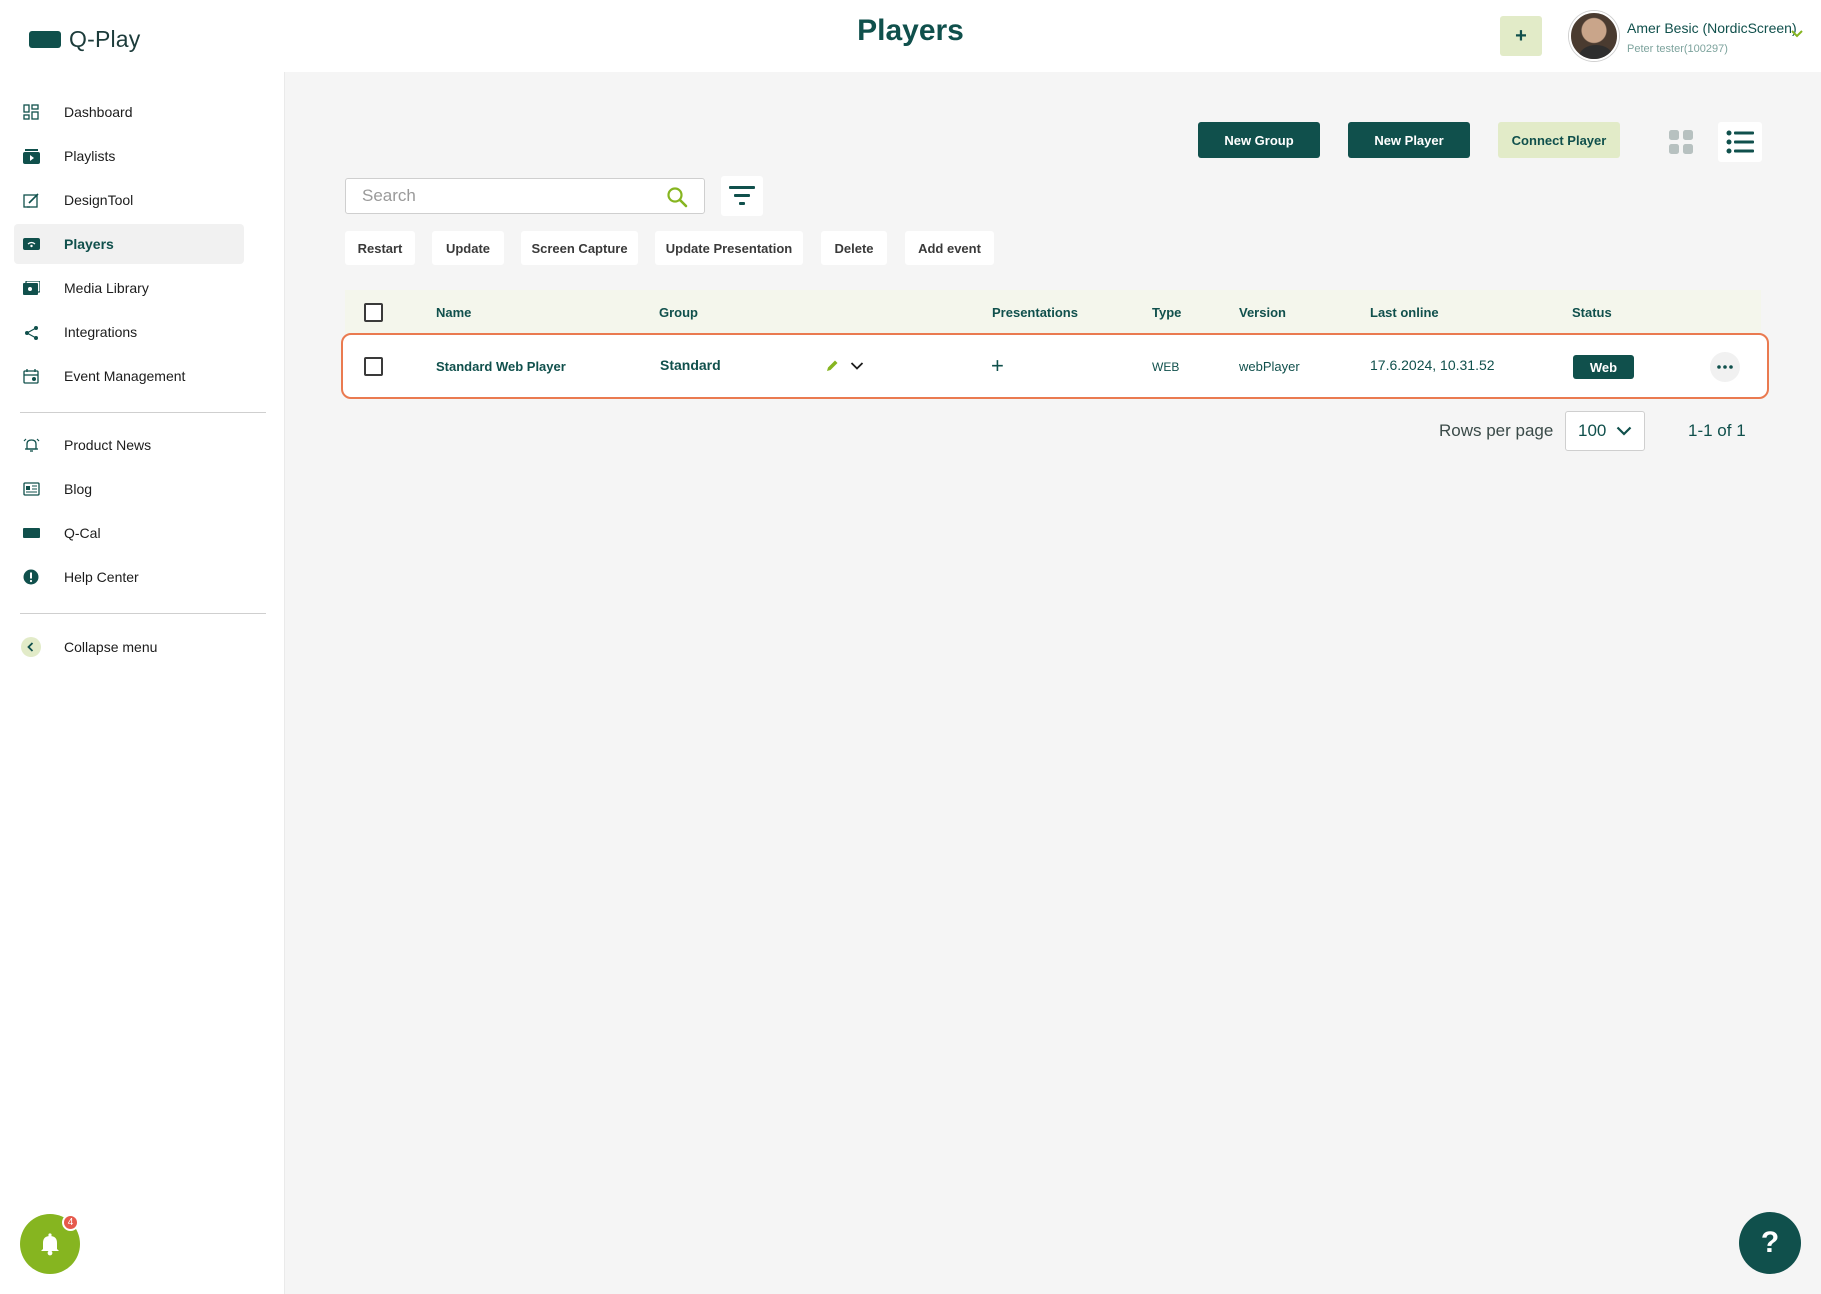 The image size is (1821, 1294). I want to click on select-all-checkbox, so click(373, 312).